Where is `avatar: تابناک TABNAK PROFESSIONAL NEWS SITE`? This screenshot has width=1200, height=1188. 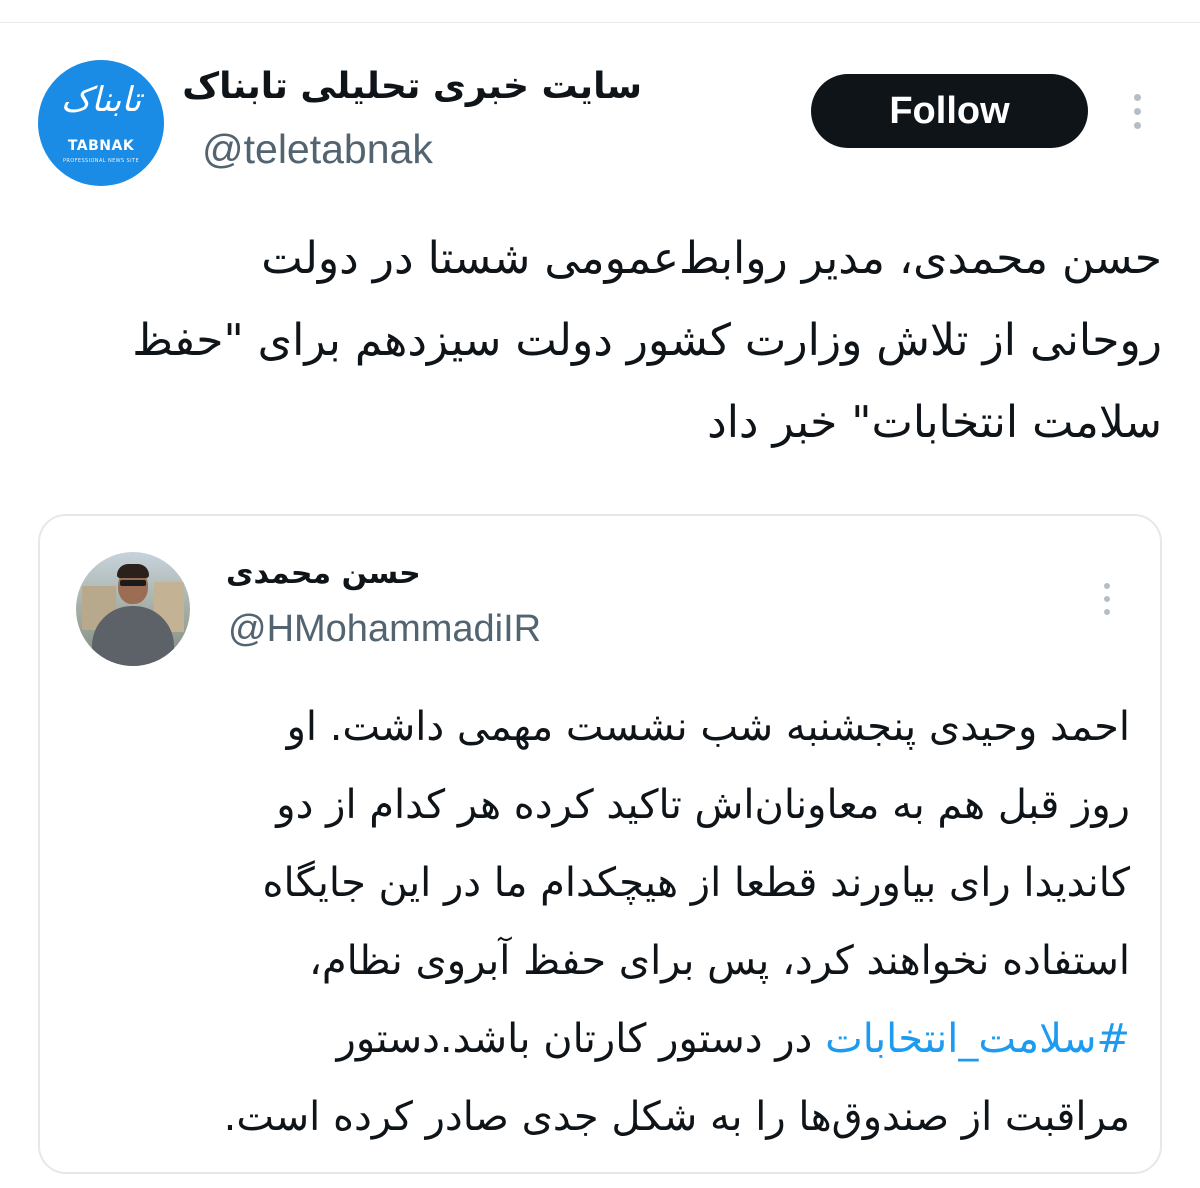 avatar: تابناک TABNAK PROFESSIONAL NEWS SITE is located at coordinates (101, 123).